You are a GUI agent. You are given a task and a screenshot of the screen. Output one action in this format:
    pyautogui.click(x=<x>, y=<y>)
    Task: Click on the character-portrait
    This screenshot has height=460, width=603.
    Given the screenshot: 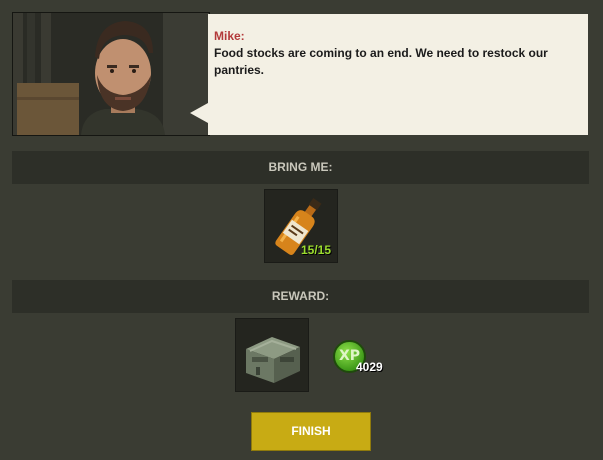 What is the action you would take?
    pyautogui.click(x=111, y=74)
    